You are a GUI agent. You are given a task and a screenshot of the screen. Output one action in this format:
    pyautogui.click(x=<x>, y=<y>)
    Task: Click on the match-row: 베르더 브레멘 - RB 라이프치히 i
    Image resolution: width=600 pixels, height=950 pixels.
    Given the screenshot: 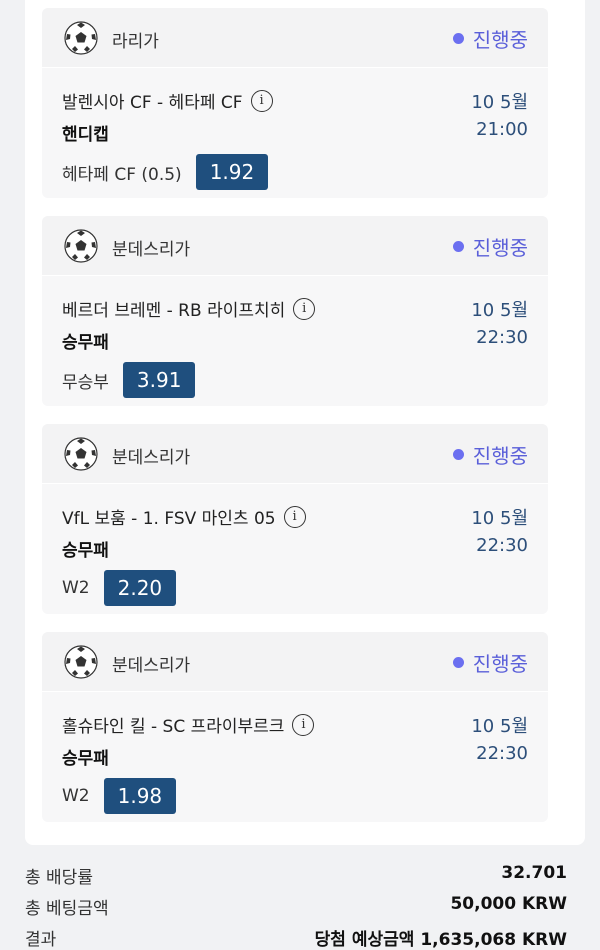 What is the action you would take?
    pyautogui.click(x=189, y=308)
    